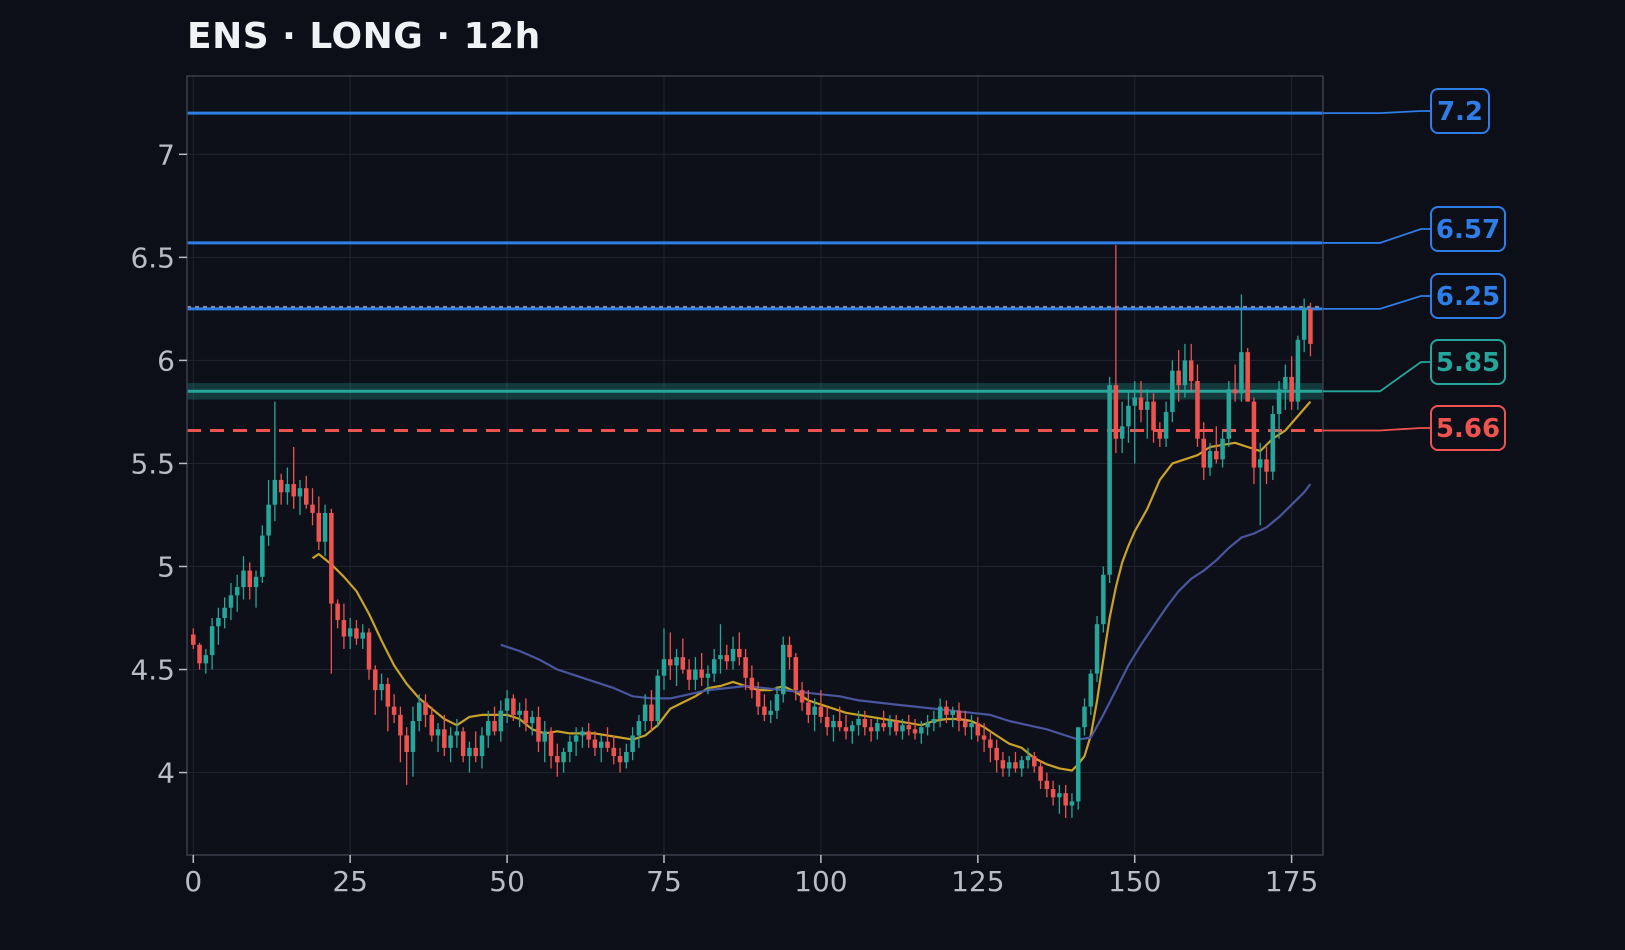 This screenshot has width=1625, height=950. I want to click on x-tick-label: 175, so click(1291, 881).